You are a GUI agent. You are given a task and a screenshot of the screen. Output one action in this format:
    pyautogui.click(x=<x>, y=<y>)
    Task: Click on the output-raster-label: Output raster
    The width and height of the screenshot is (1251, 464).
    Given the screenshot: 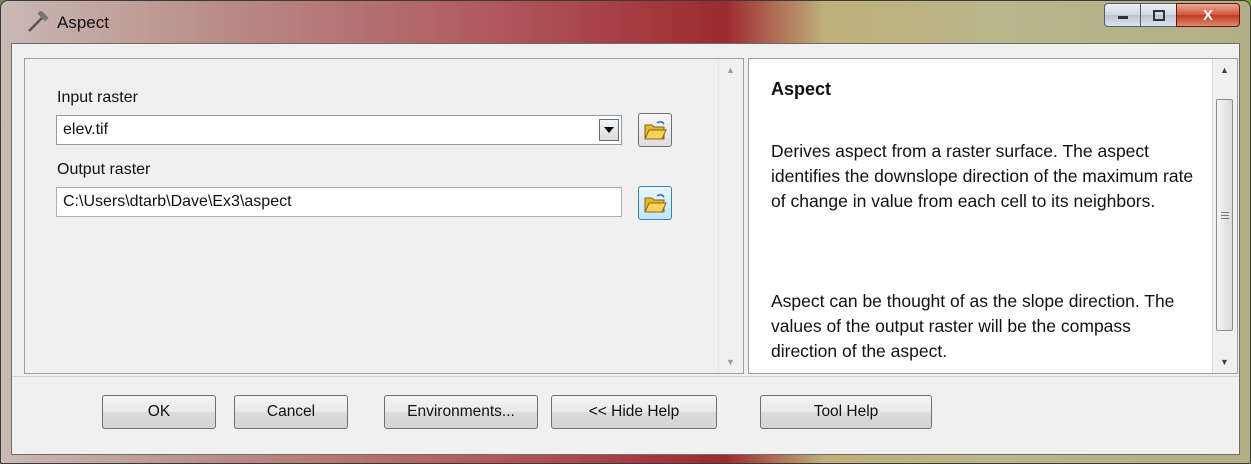 What is the action you would take?
    pyautogui.click(x=104, y=169)
    